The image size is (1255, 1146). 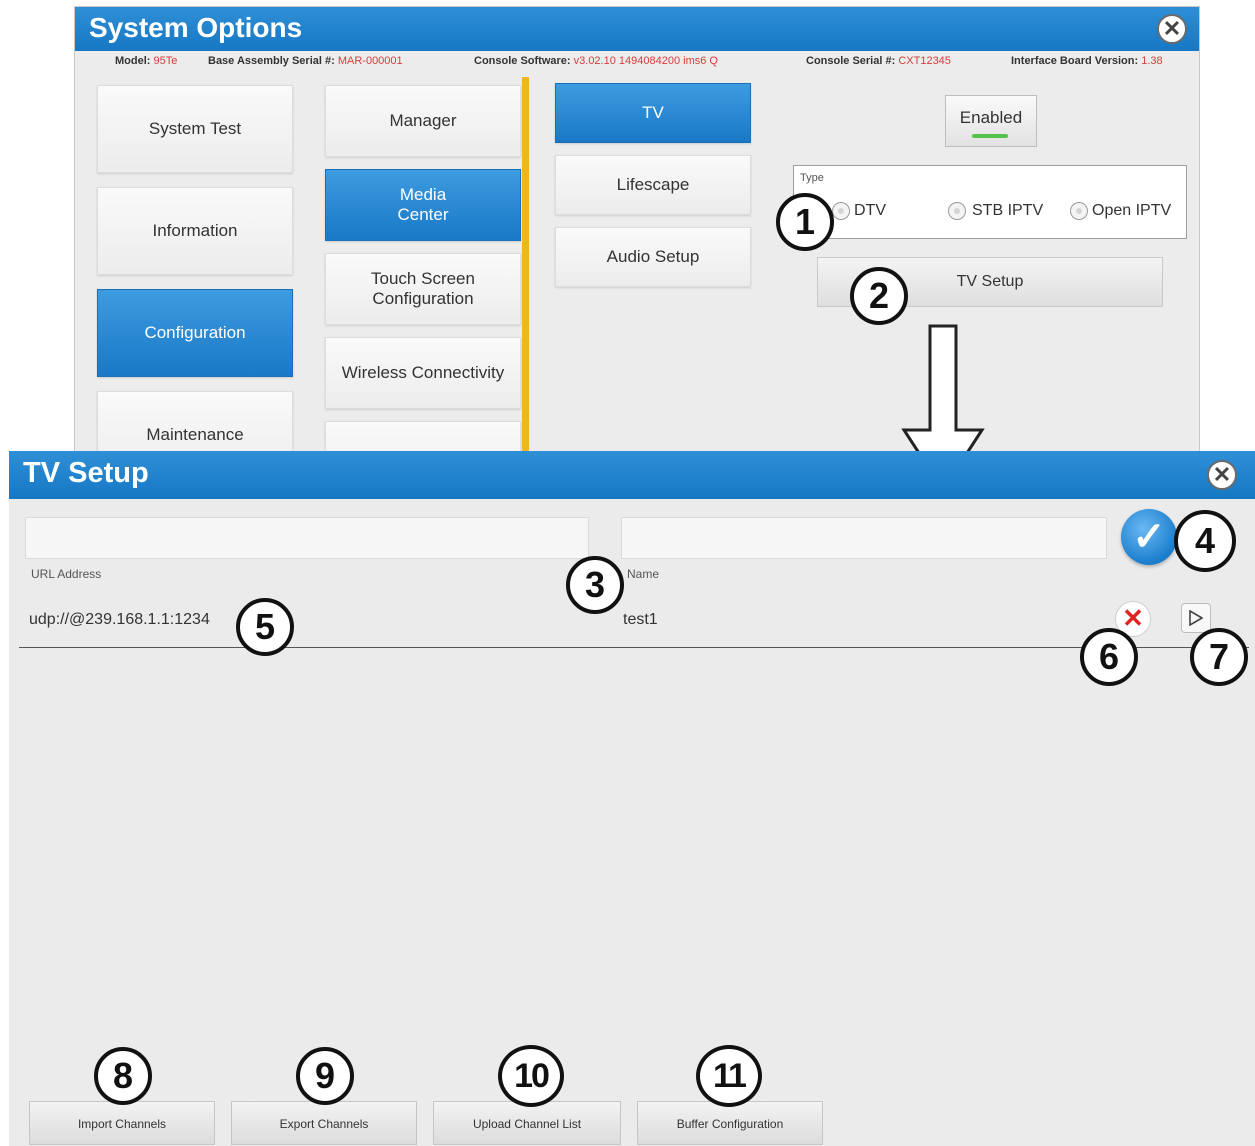 What do you see at coordinates (307, 538) in the screenshot?
I see `url-address-input` at bounding box center [307, 538].